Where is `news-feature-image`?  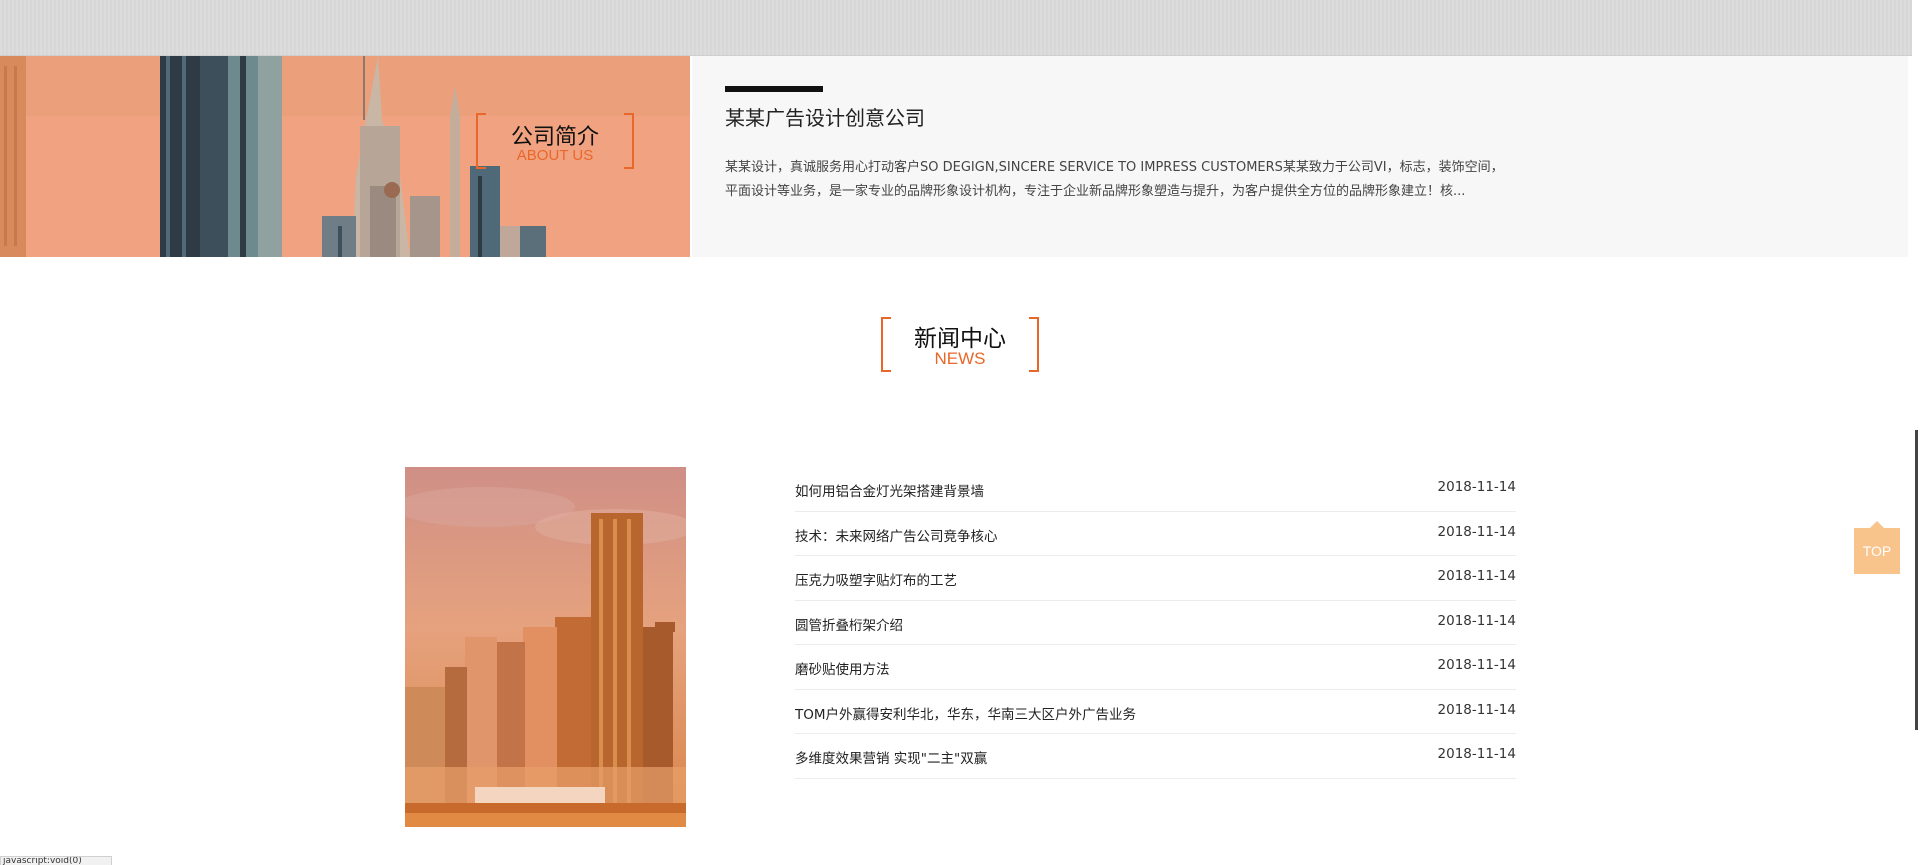
news-feature-image is located at coordinates (545, 647).